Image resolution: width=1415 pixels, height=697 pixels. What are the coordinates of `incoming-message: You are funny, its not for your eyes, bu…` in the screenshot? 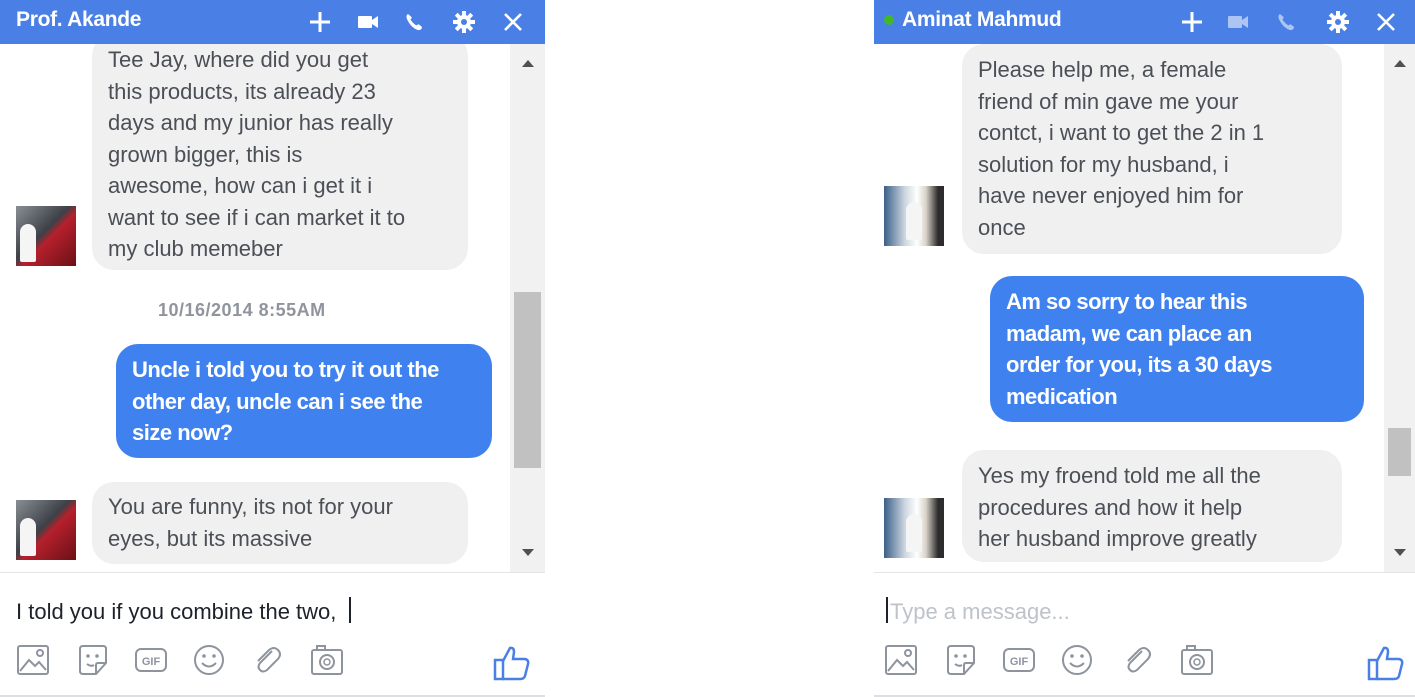 It's located at (280, 523).